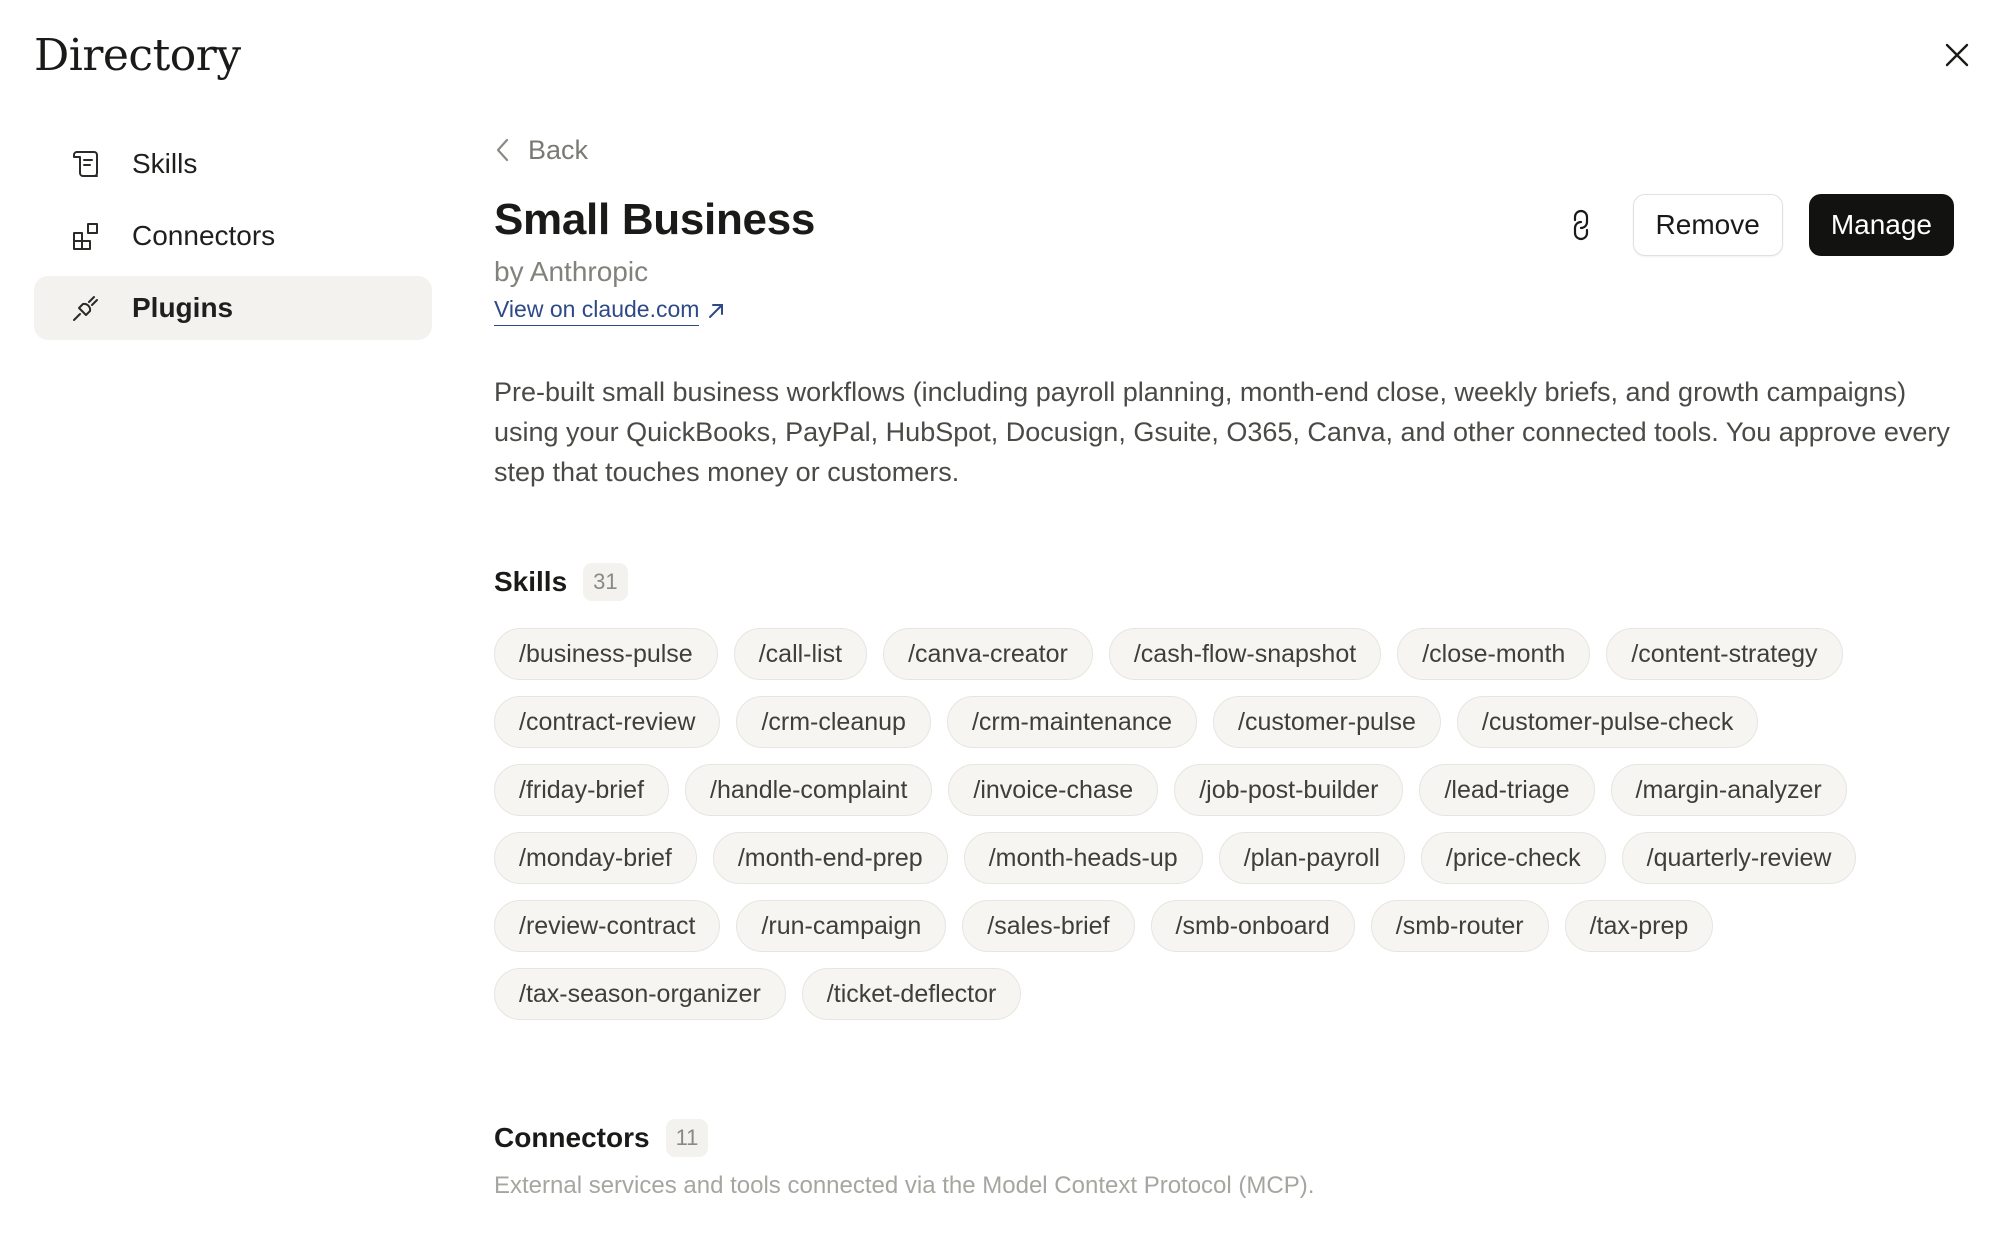 Image resolution: width=1999 pixels, height=1244 pixels. I want to click on chevron-left-icon, so click(505, 150).